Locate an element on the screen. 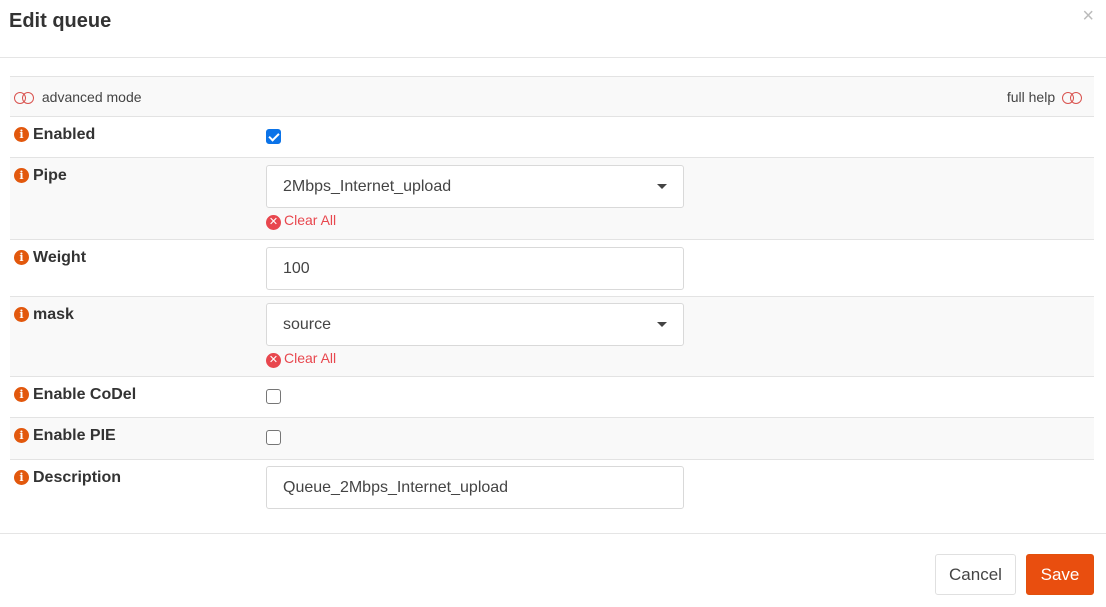 Image resolution: width=1106 pixels, height=607 pixels. modal-header: Edit queue × is located at coordinates (553, 29).